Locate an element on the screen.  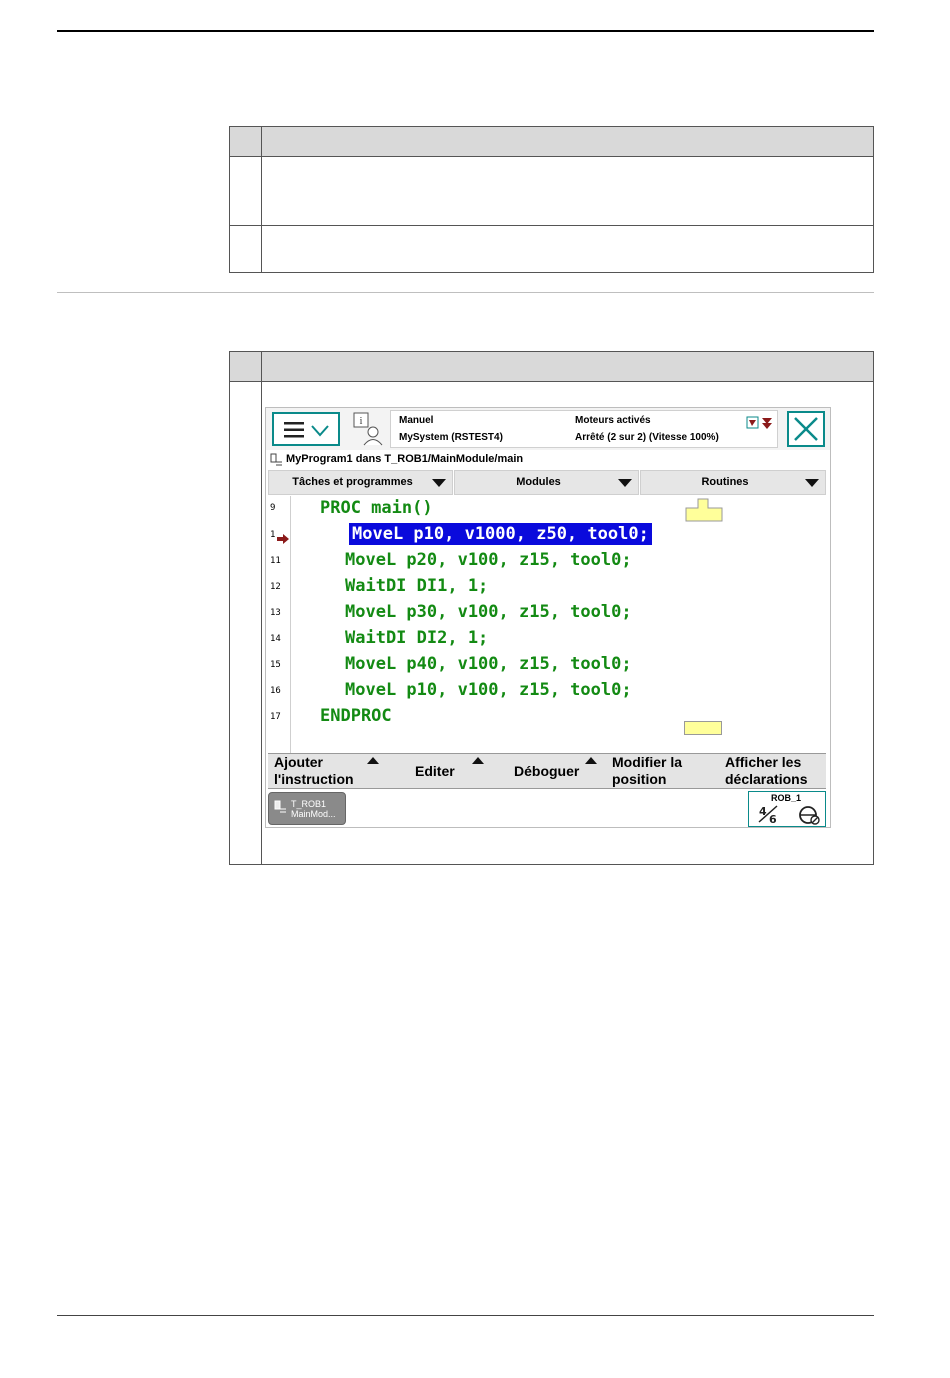
dropdown-bar: Tâches et programmes Modules Routines is located at coordinates (547, 482).